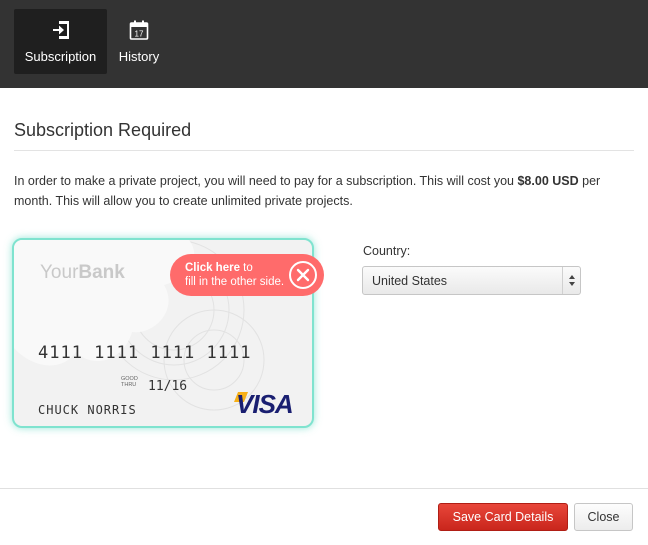 The width and height of the screenshot is (648, 545). I want to click on updown-arrows-icon, so click(572, 280).